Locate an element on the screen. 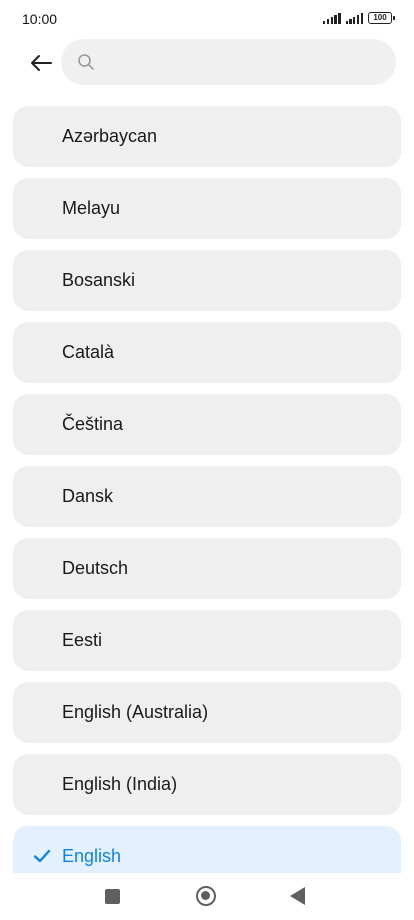  language-option: English (Australia) is located at coordinates (207, 712).